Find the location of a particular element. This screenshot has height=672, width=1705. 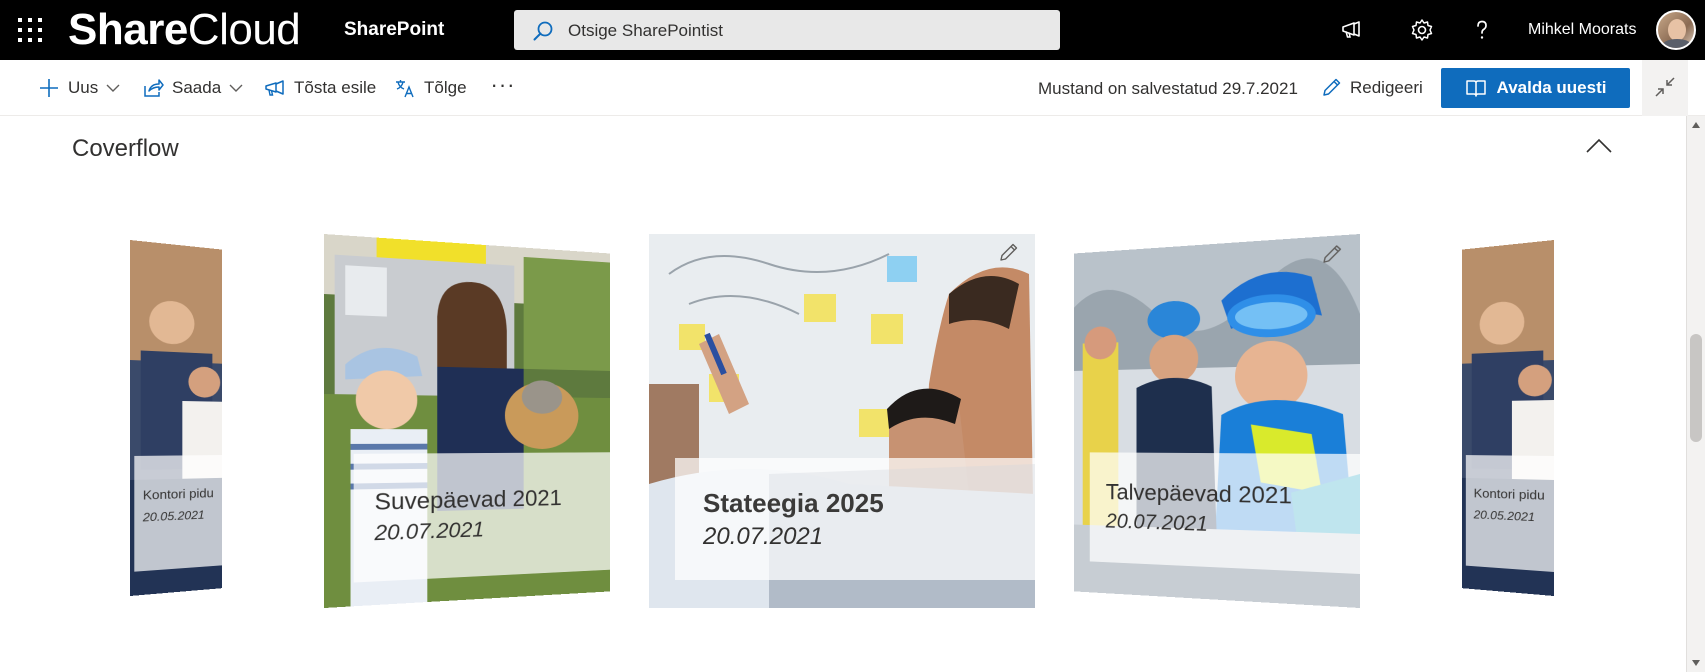

plus-icon is located at coordinates (49, 88).